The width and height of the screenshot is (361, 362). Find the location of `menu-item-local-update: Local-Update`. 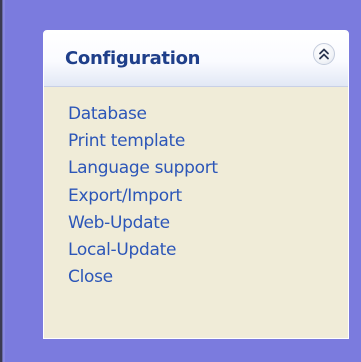

menu-item-local-update: Local-Update is located at coordinates (143, 250).